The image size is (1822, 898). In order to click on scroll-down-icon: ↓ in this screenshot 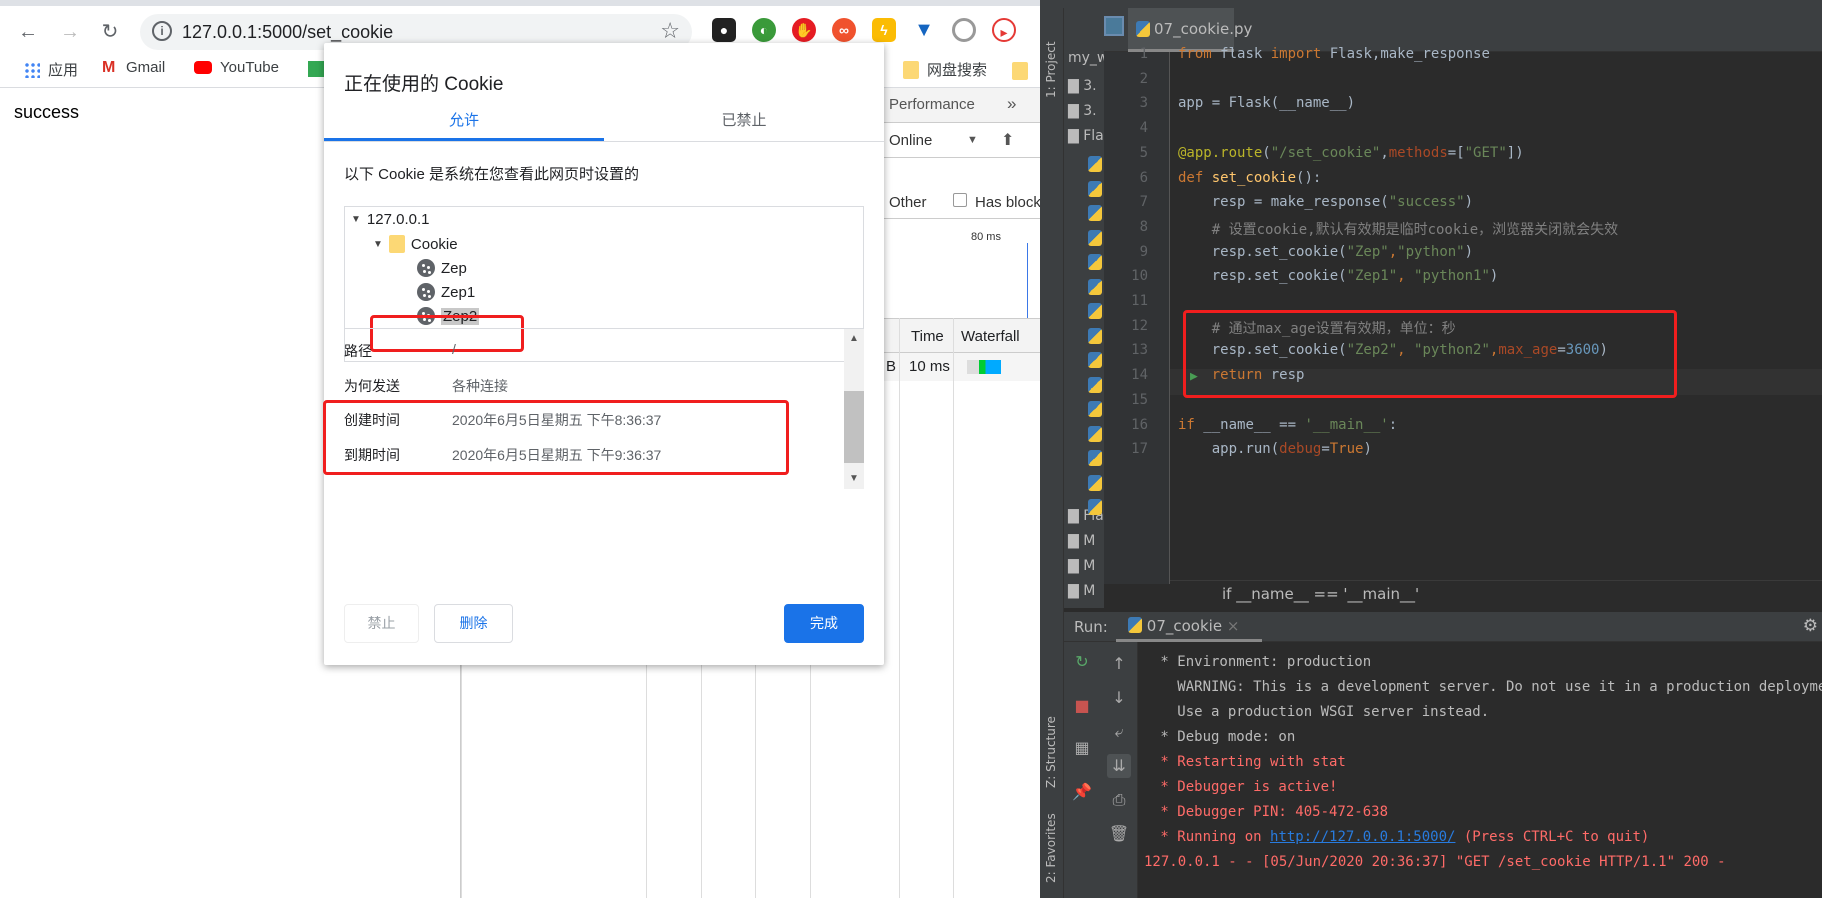, I will do `click(1119, 698)`.